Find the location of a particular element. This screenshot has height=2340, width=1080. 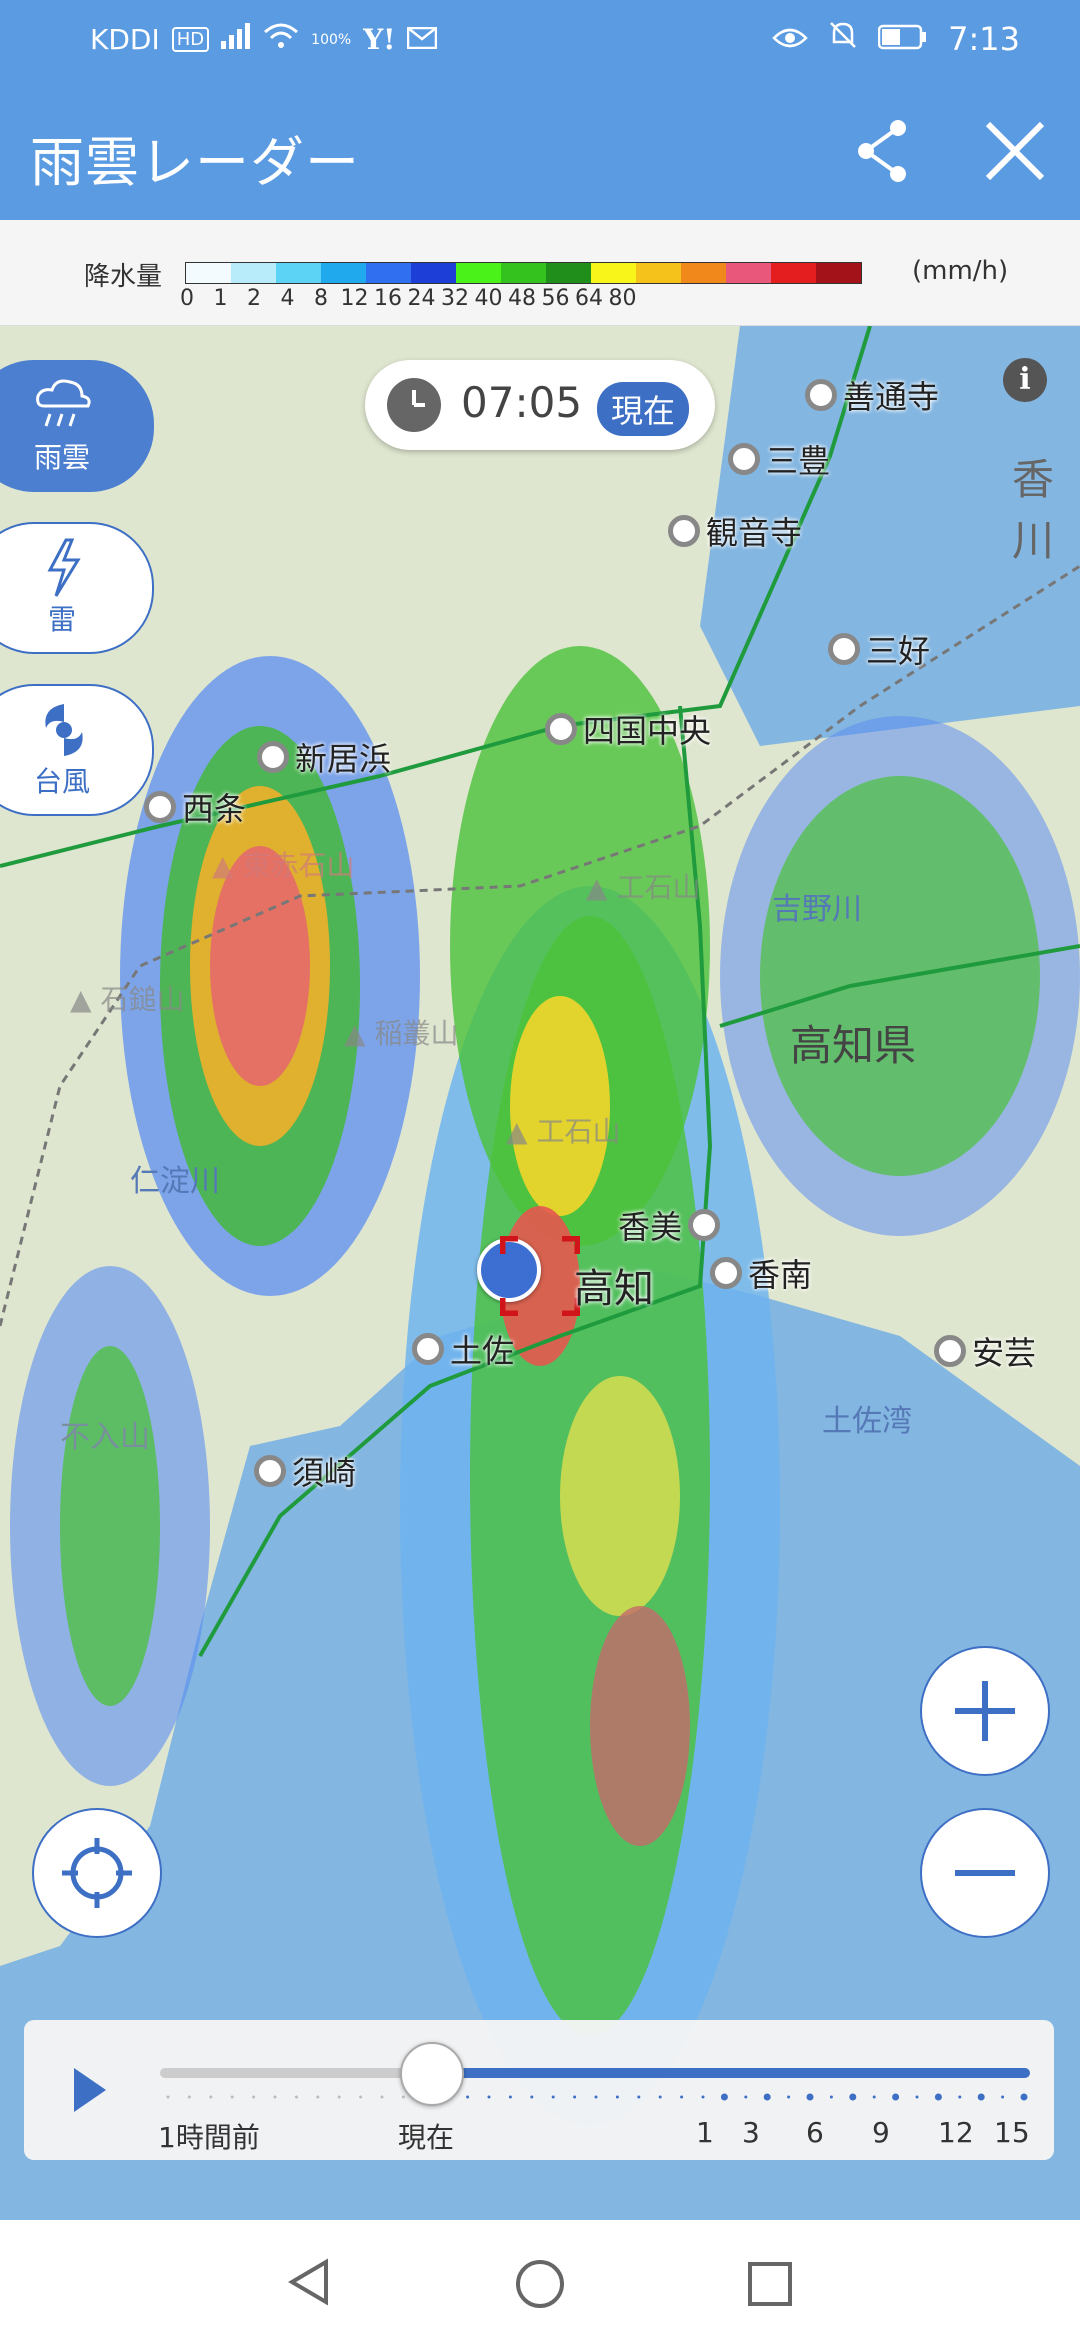

slider-thumb is located at coordinates (432, 2074).